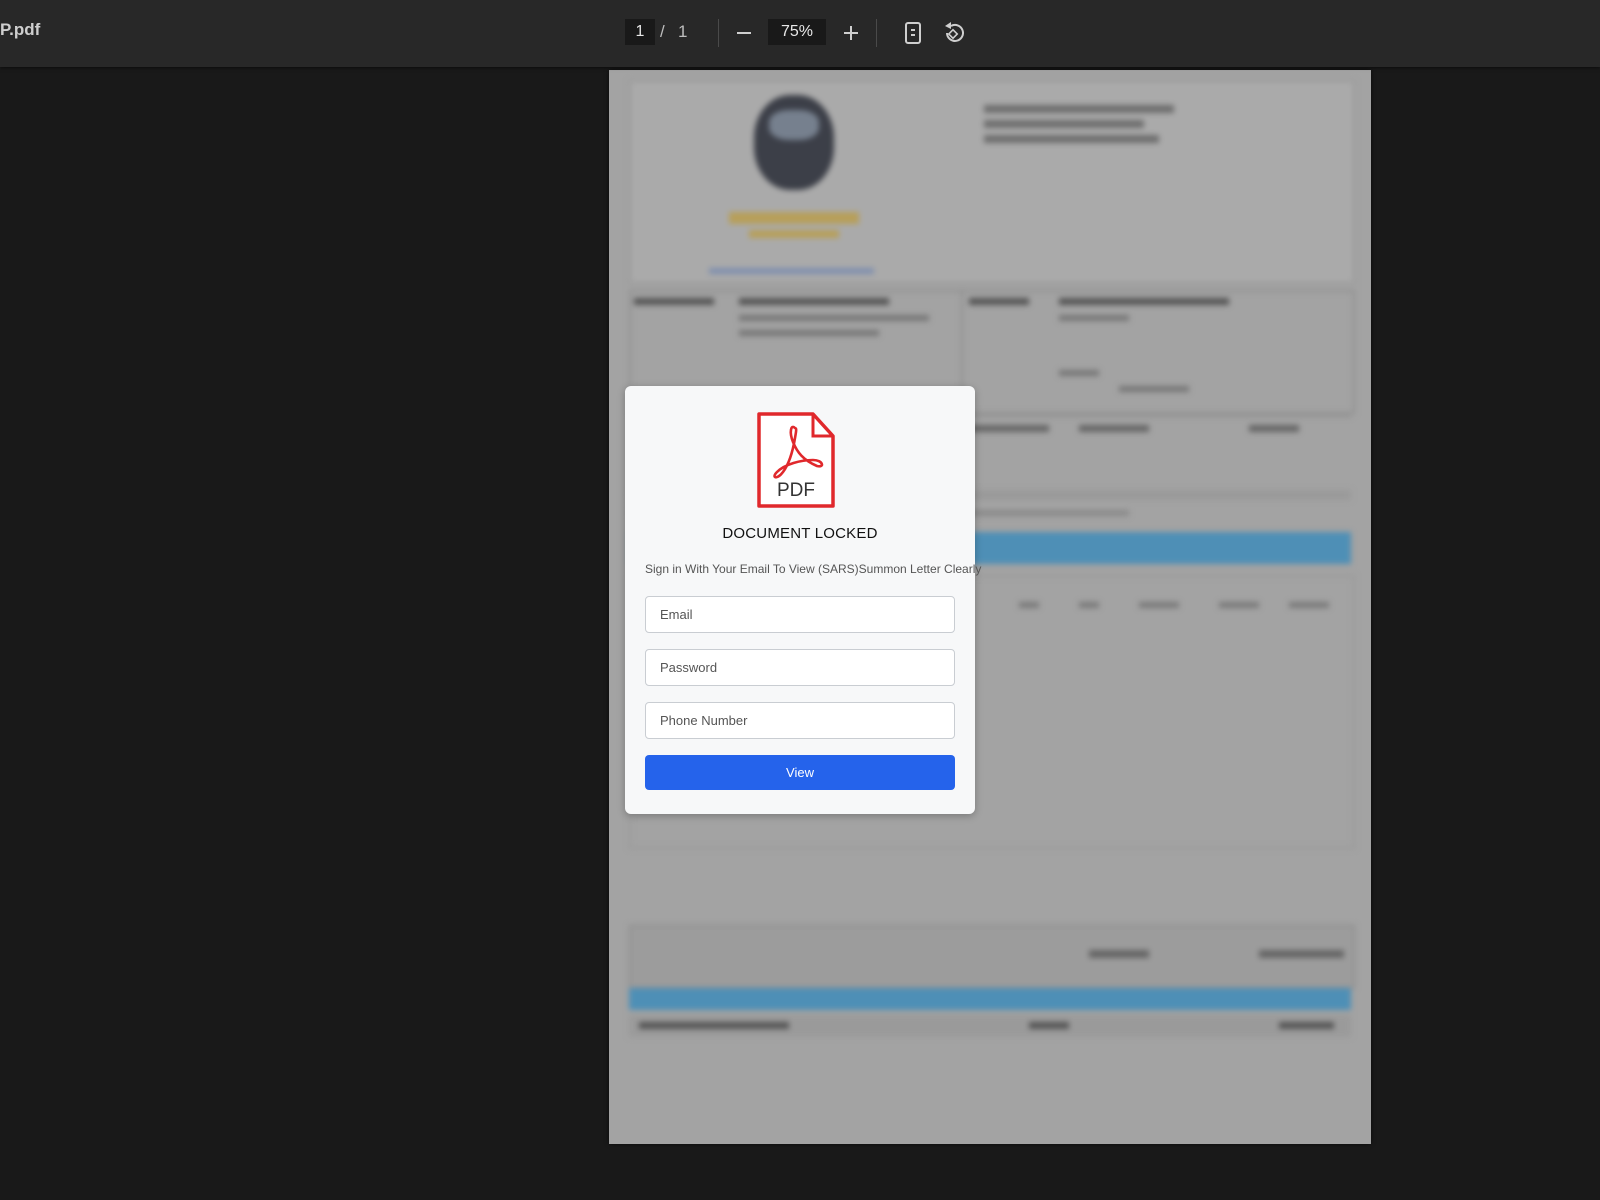 This screenshot has width=1600, height=1200. What do you see at coordinates (800, 720) in the screenshot?
I see `phone-number-field` at bounding box center [800, 720].